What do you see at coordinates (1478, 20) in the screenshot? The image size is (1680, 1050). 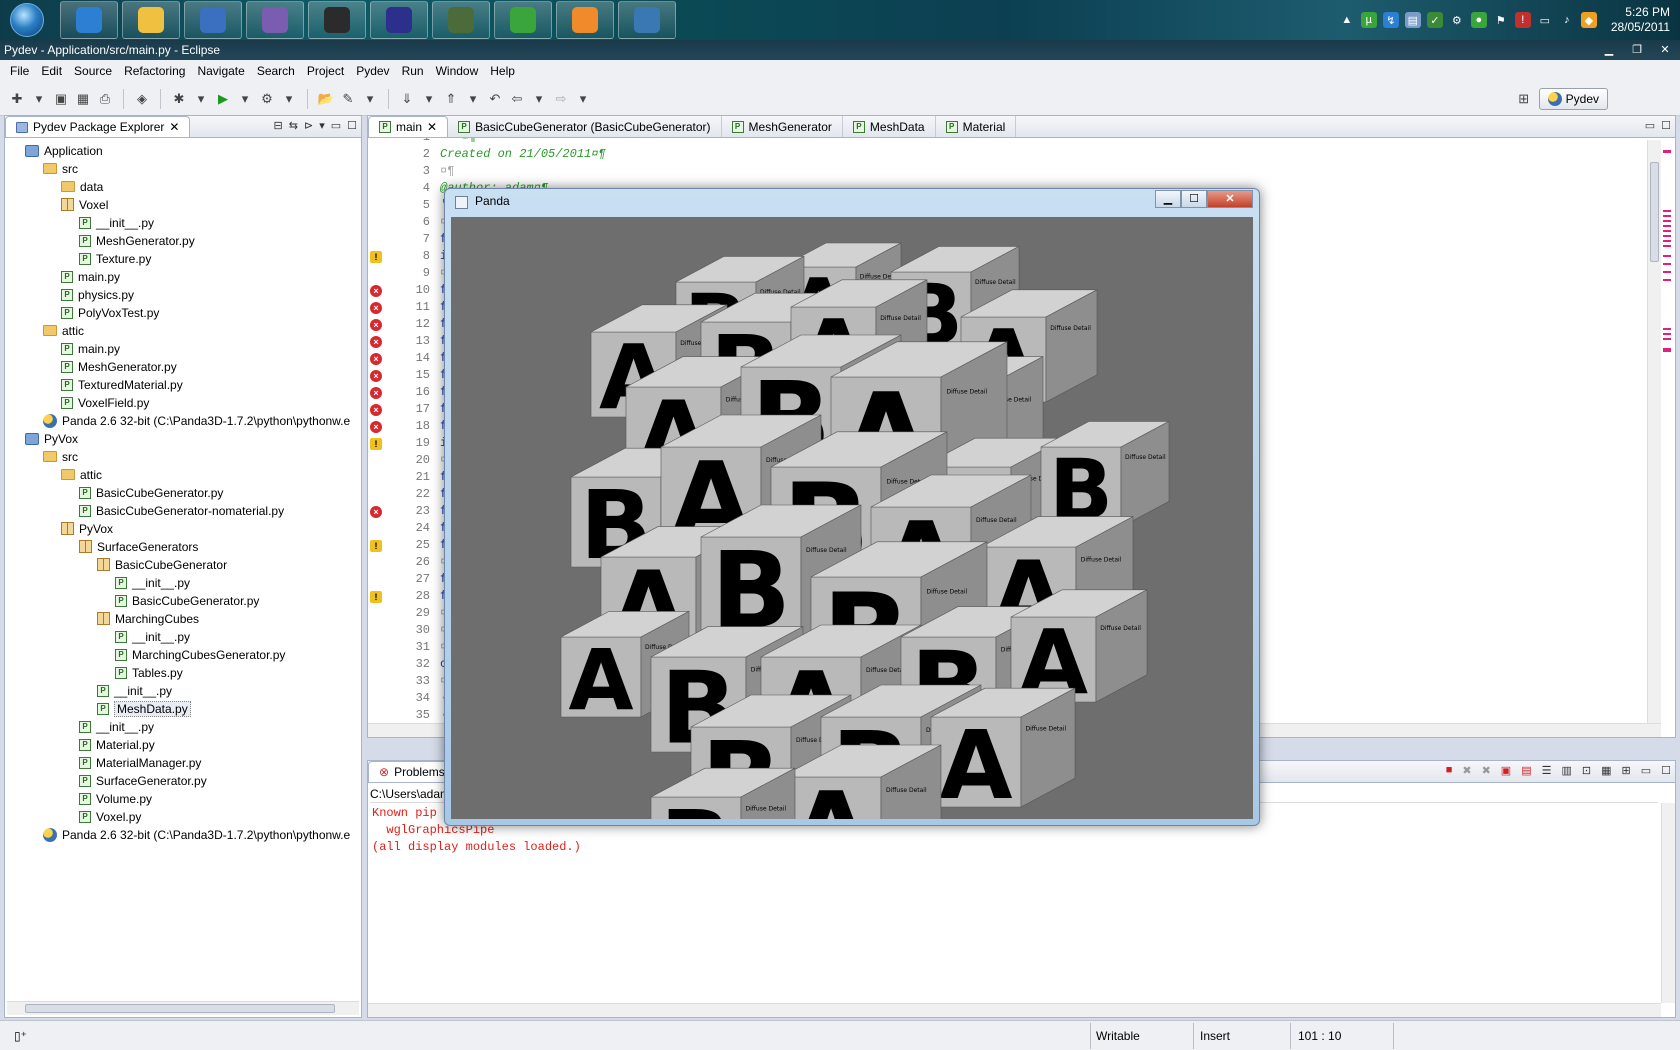 I see `status-tray-icon: ●` at bounding box center [1478, 20].